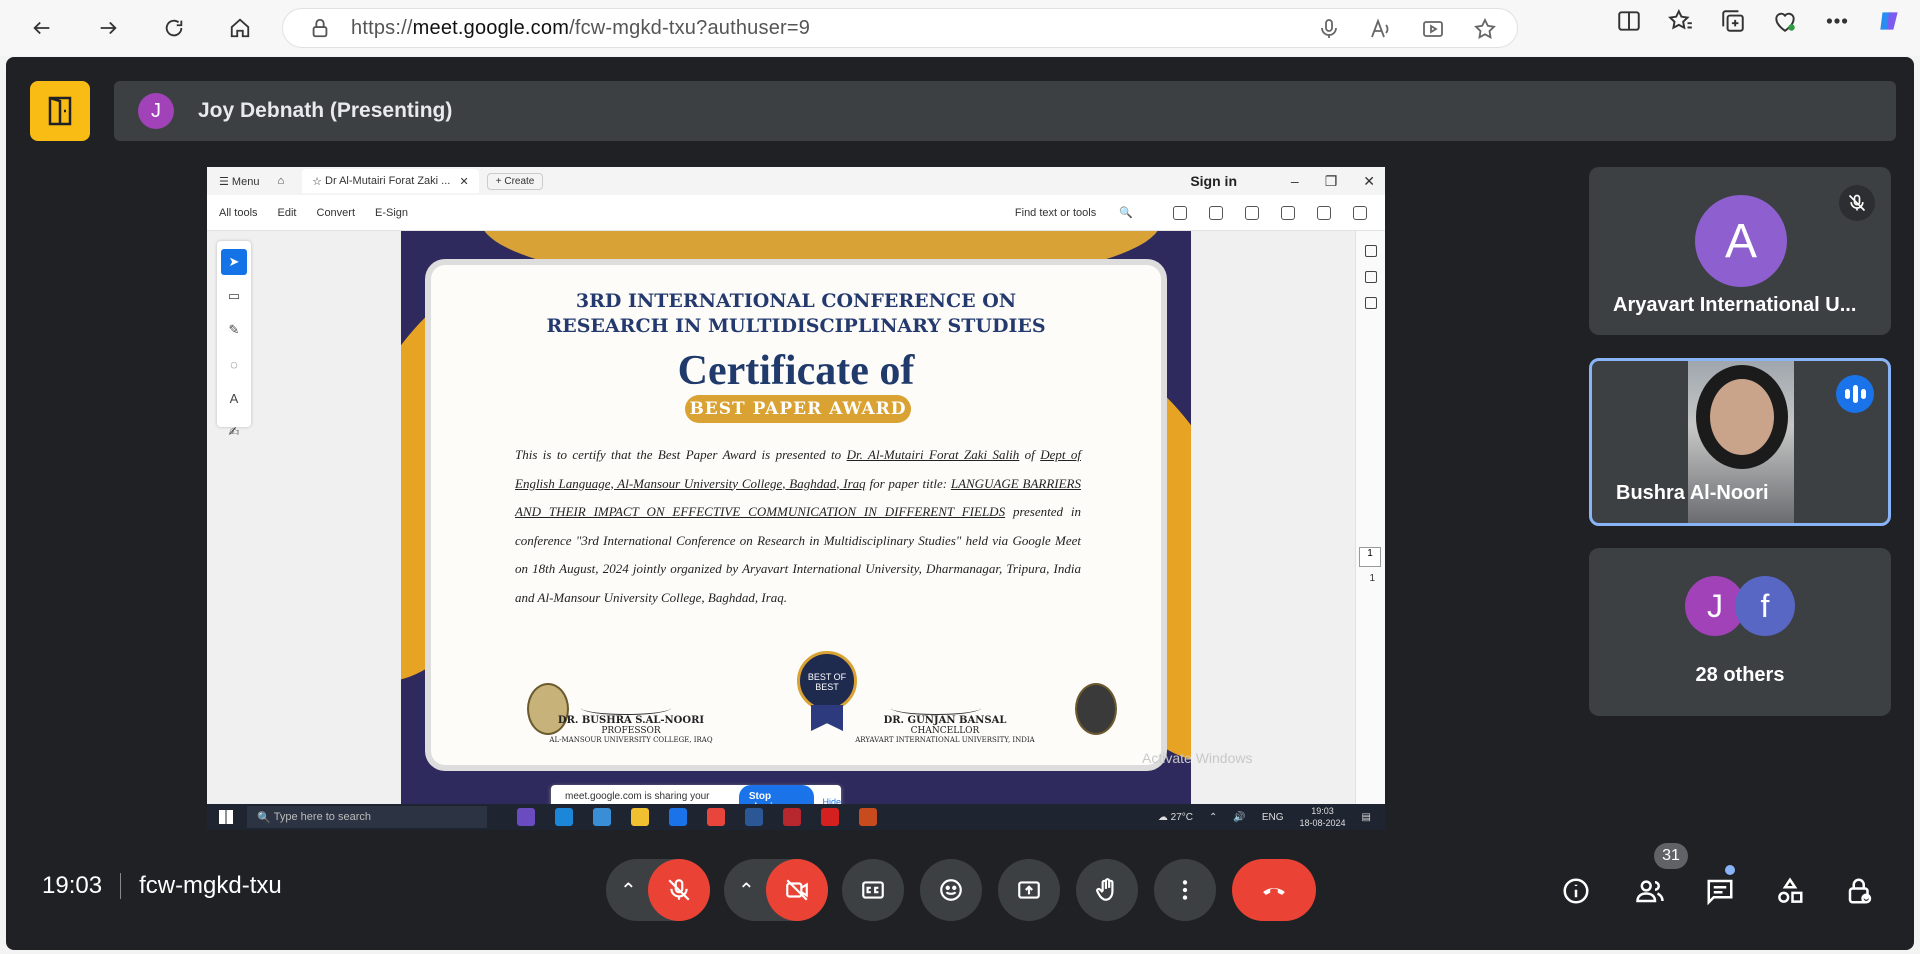  I want to click on security-app-icon, so click(792, 817).